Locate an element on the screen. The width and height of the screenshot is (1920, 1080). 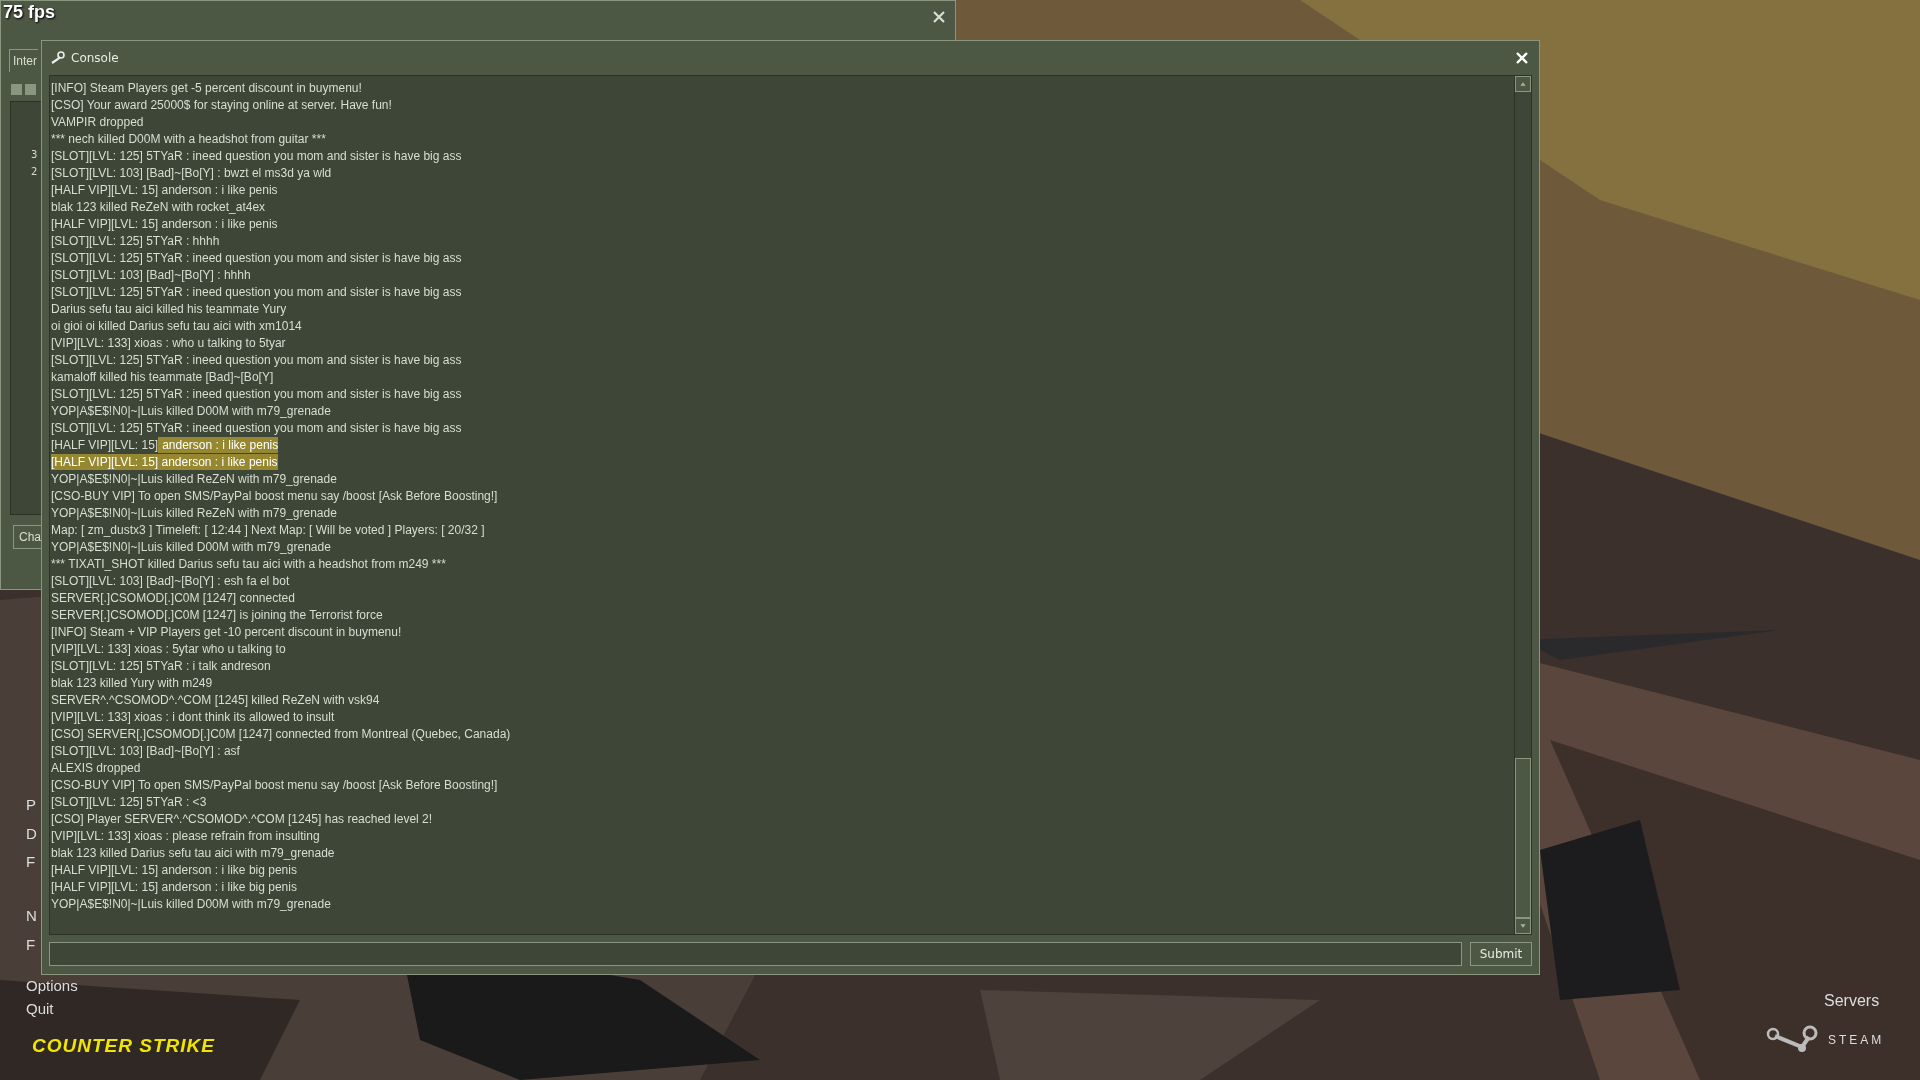
console-line: [HALF VIP][LVL: 15] is located at coordinates (105, 444).